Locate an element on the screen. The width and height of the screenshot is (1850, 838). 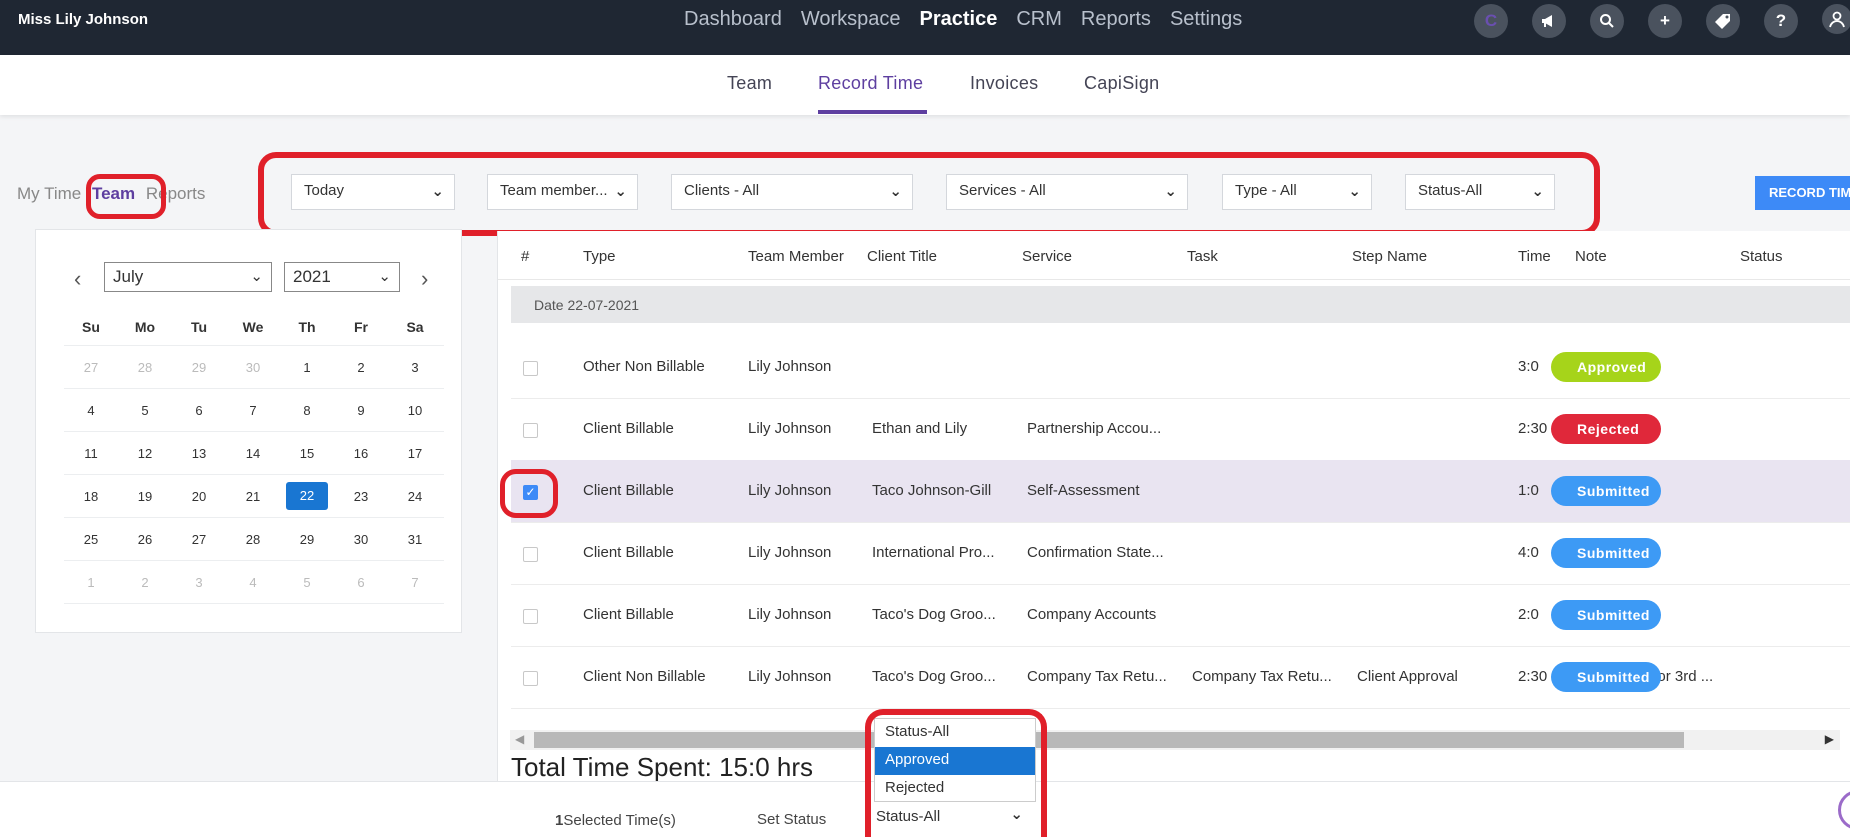
services-select: Services - All ⌄ is located at coordinates (1067, 192).